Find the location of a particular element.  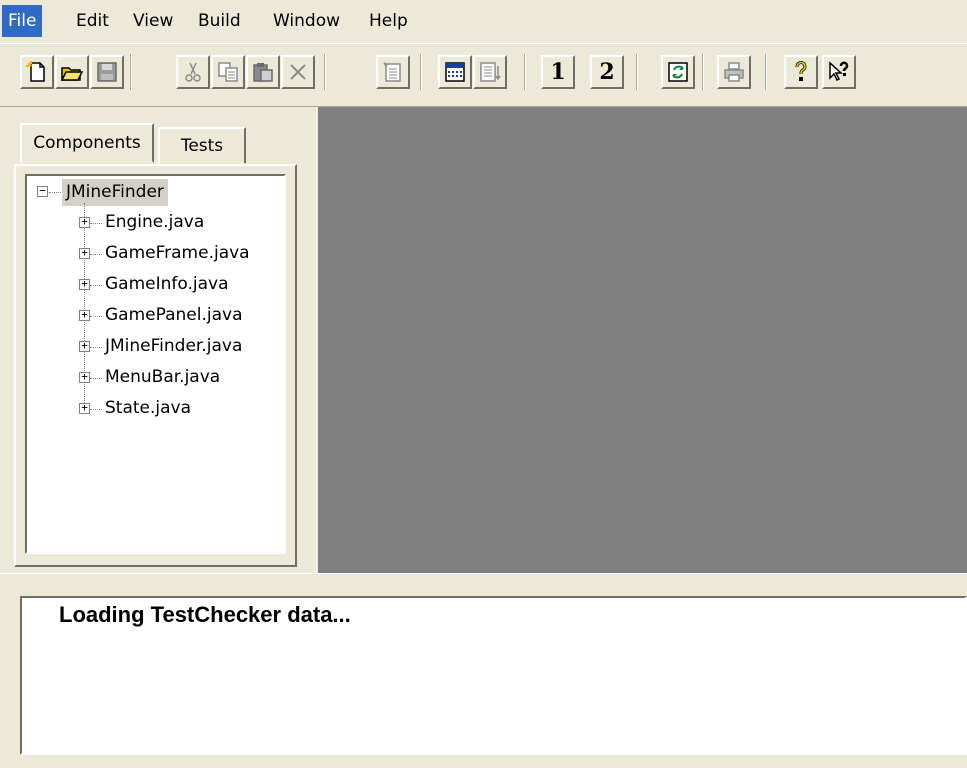

help-button is located at coordinates (801, 72).